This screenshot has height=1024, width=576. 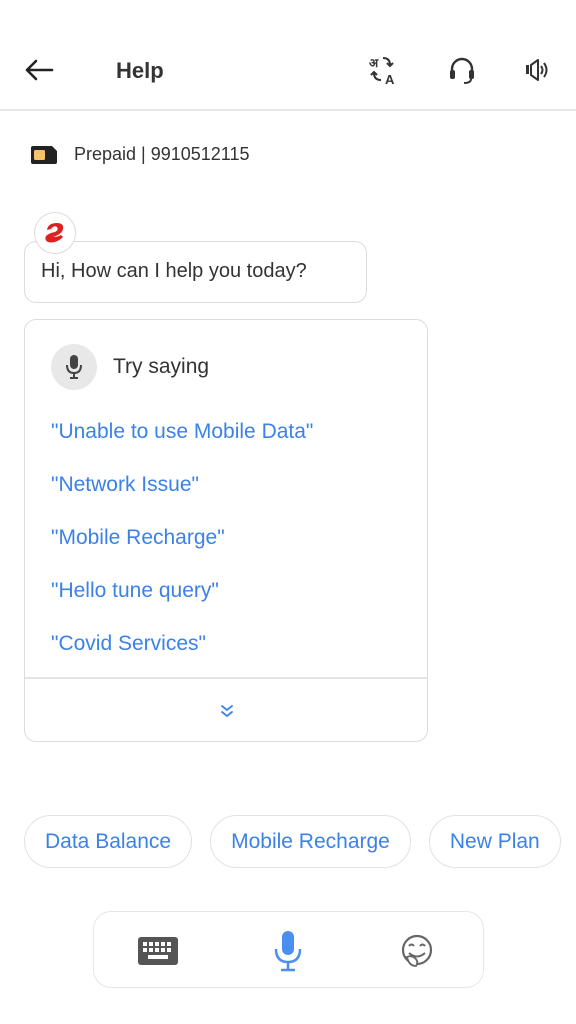 I want to click on bot-avatar, so click(x=55, y=233).